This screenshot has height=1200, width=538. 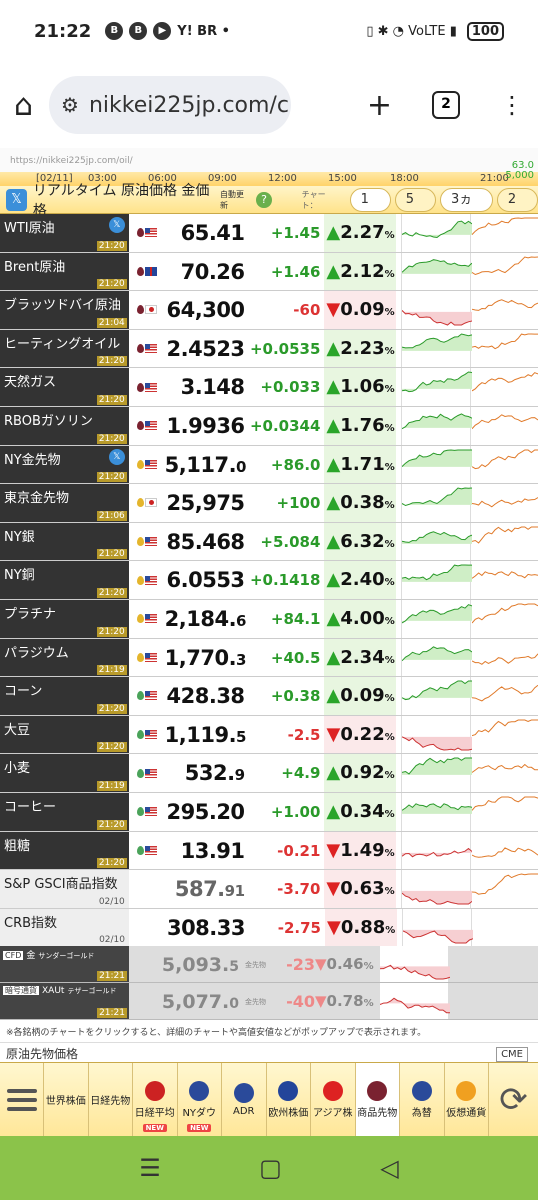 I want to click on nav-3-button: NYダウ NEW, so click(x=200, y=1099).